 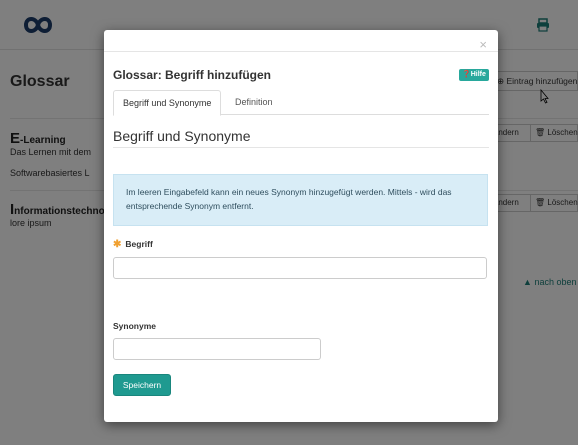 I want to click on tab-term-and-synonyms: Begriff und Synonyme, so click(x=167, y=103).